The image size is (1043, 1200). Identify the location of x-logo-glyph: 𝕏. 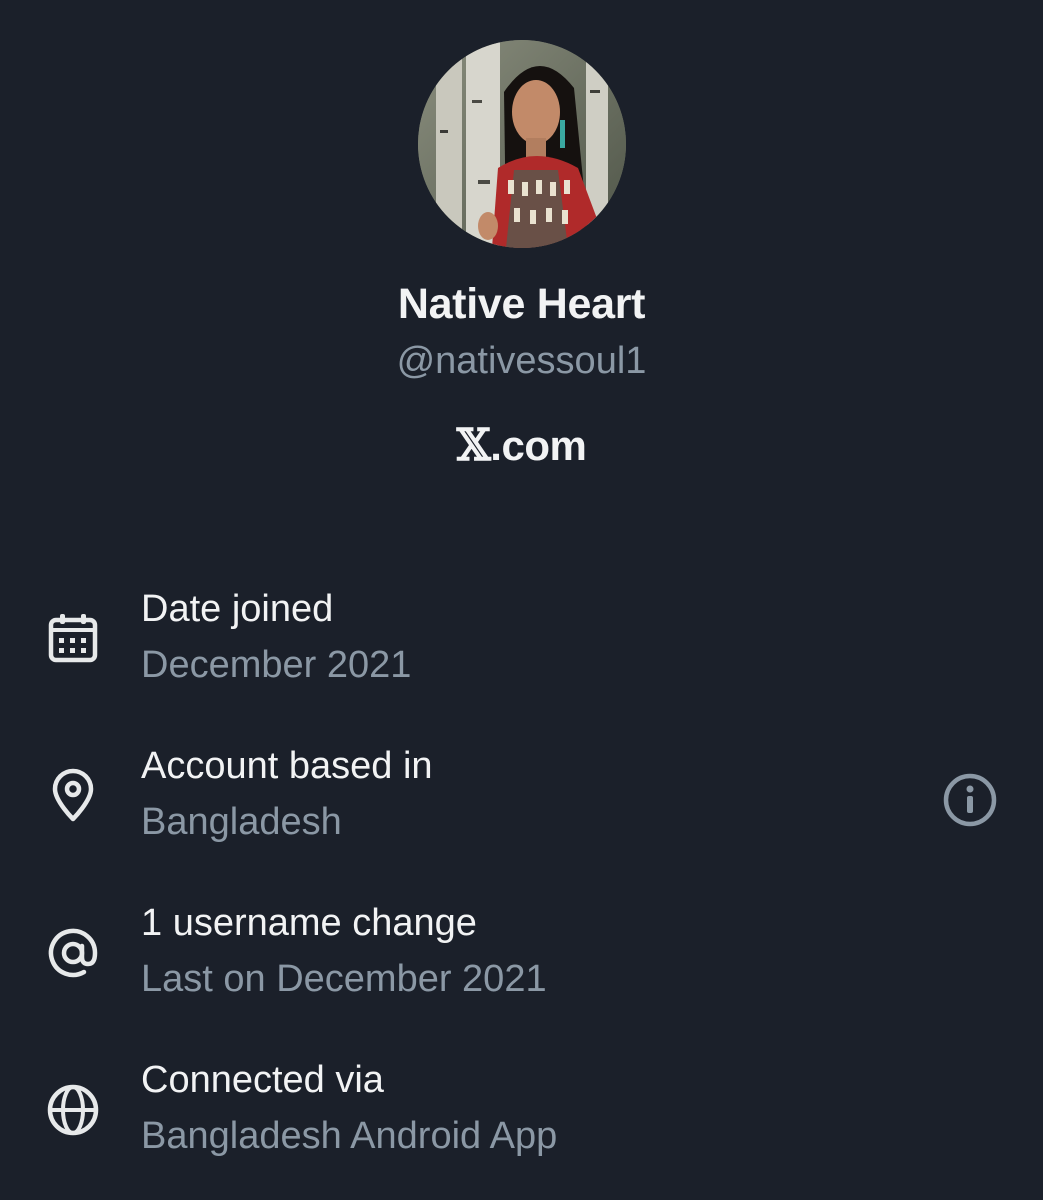
(473, 445).